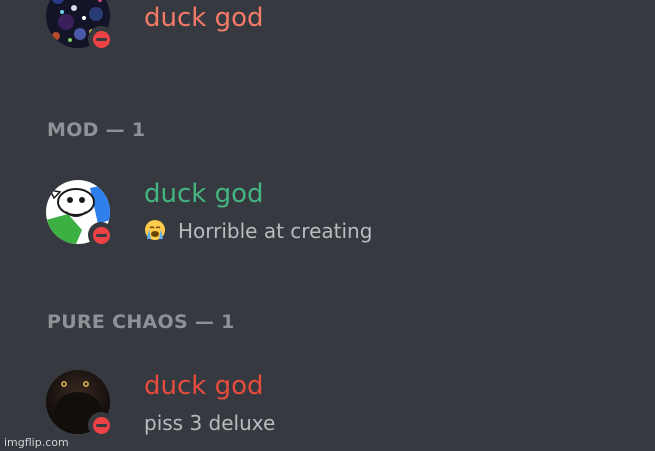 Image resolution: width=655 pixels, height=451 pixels. What do you see at coordinates (96, 130) in the screenshot?
I see `role-header-mod: MOD — 1` at bounding box center [96, 130].